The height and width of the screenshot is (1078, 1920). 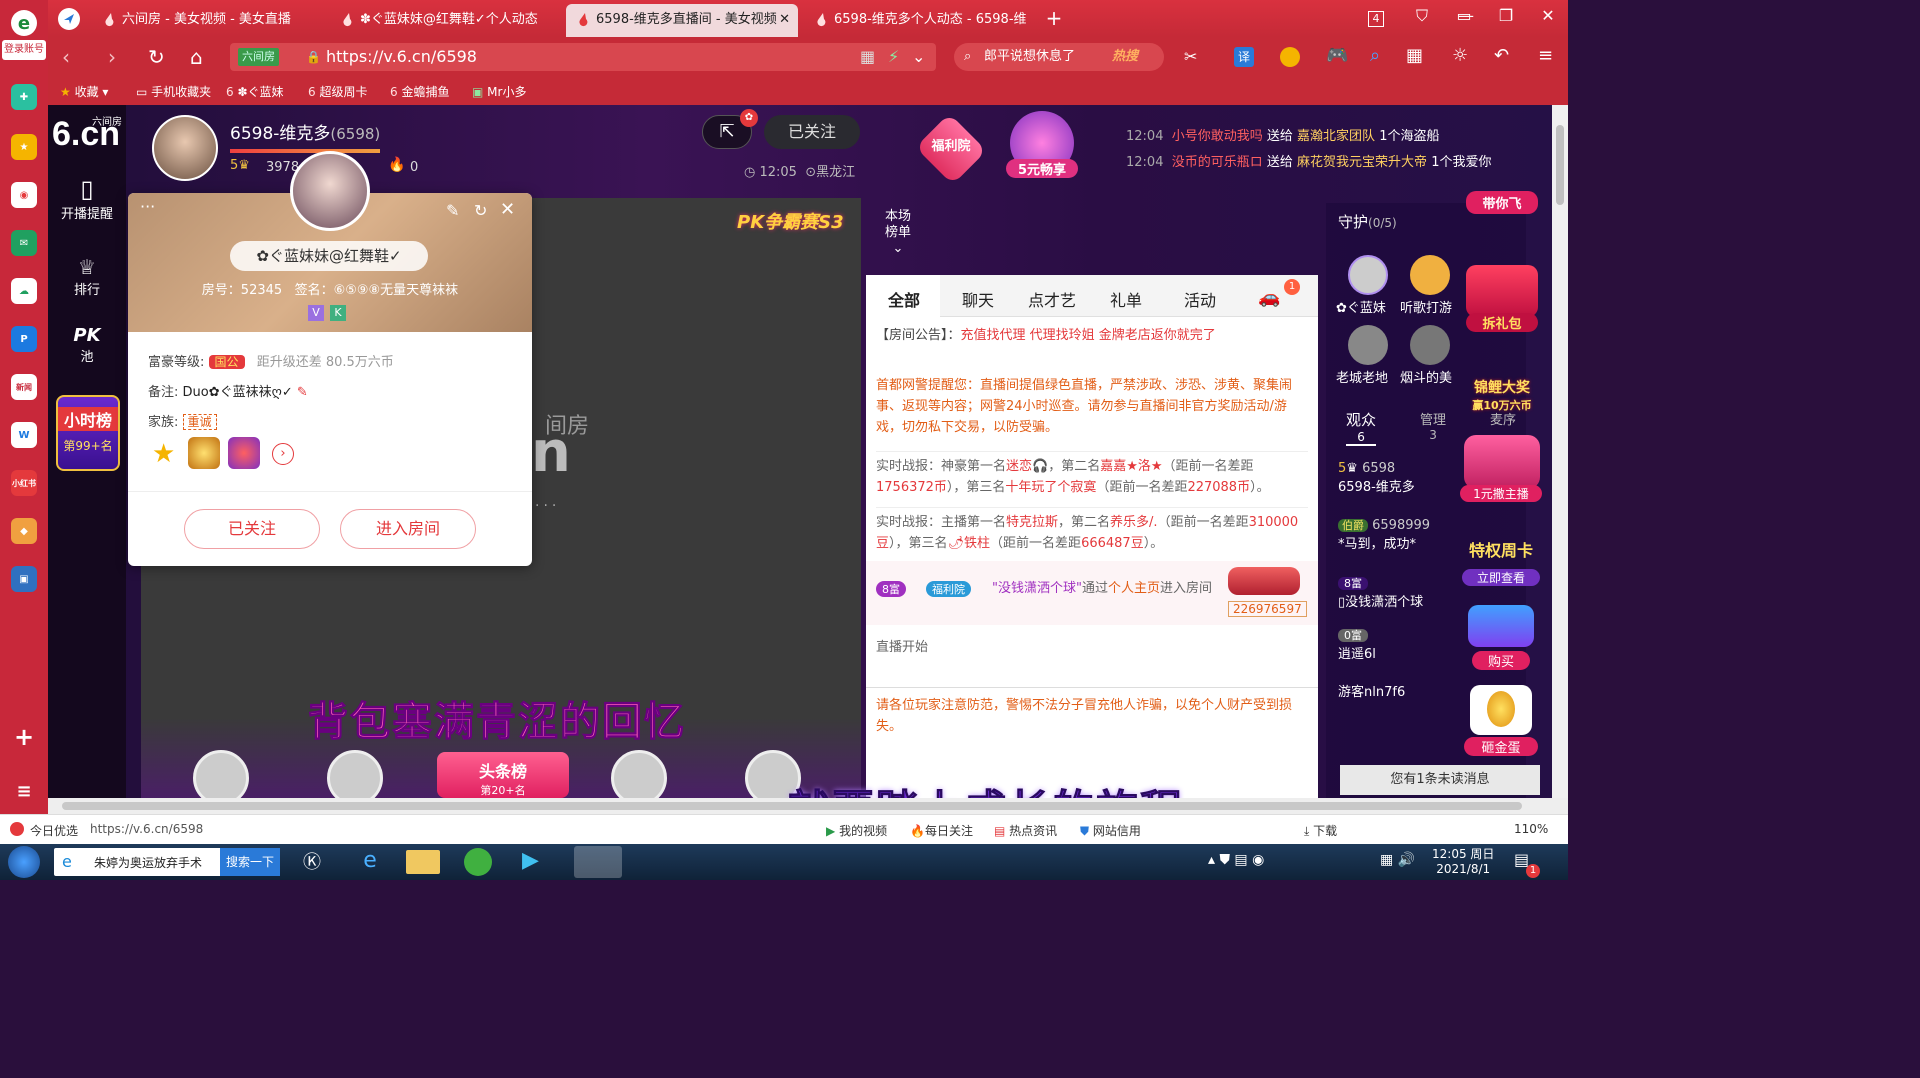 What do you see at coordinates (1384, 534) in the screenshot?
I see `user-row-2: 伯爵 6598999 *马到，成功*` at bounding box center [1384, 534].